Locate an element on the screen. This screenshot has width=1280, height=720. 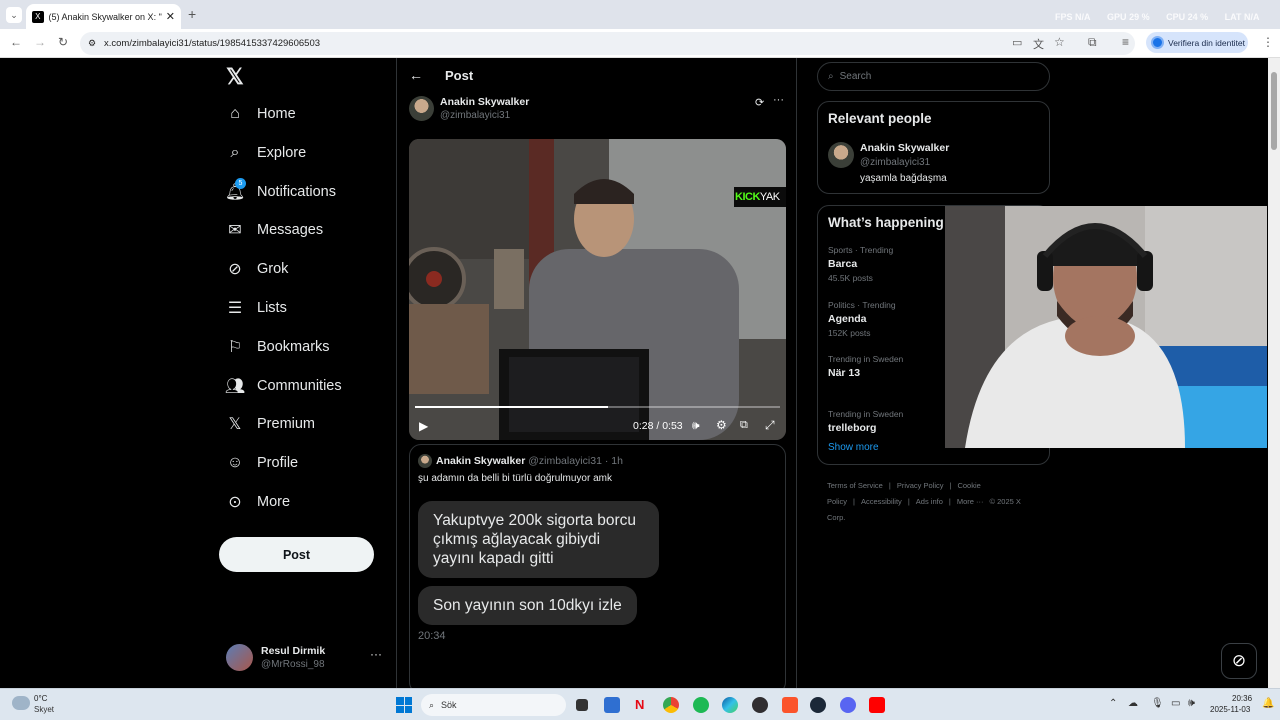
start-icon is located at coordinates (404, 705).